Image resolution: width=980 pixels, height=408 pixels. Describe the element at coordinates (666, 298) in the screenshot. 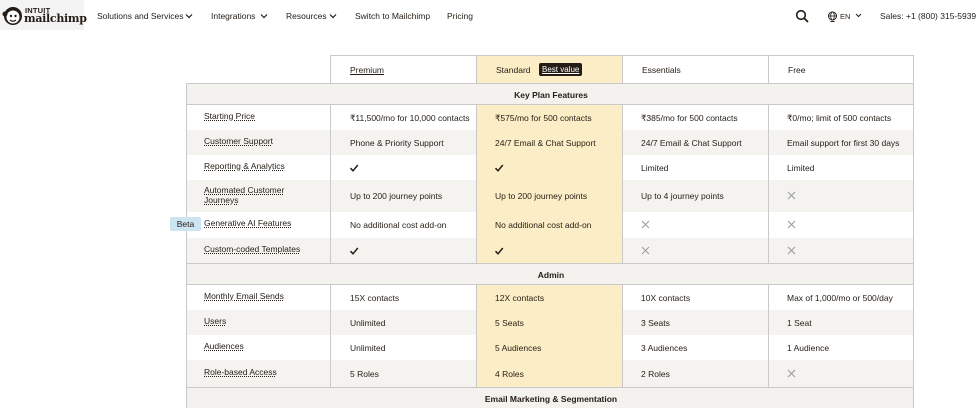

I see `plan-cell-value: 10X contacts` at that location.